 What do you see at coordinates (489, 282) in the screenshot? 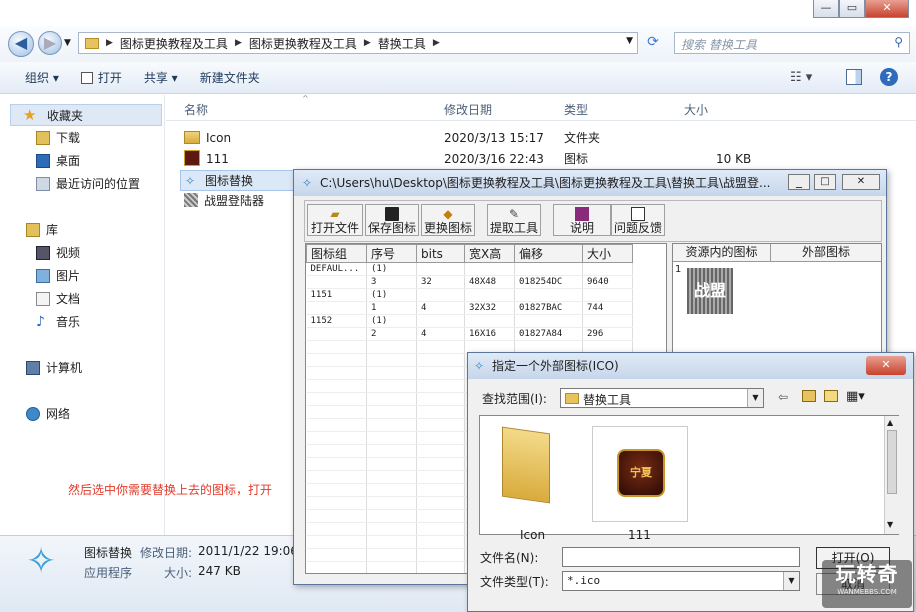
I see `table-cell: 48X48` at bounding box center [489, 282].